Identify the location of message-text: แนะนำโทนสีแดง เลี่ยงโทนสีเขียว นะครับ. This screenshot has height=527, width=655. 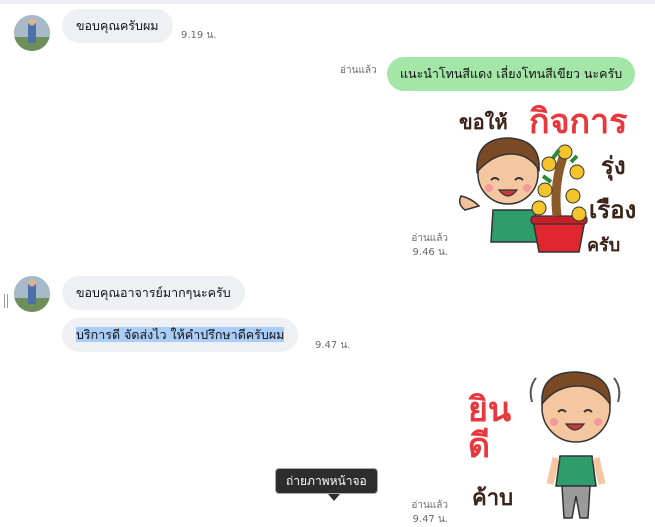
(511, 73).